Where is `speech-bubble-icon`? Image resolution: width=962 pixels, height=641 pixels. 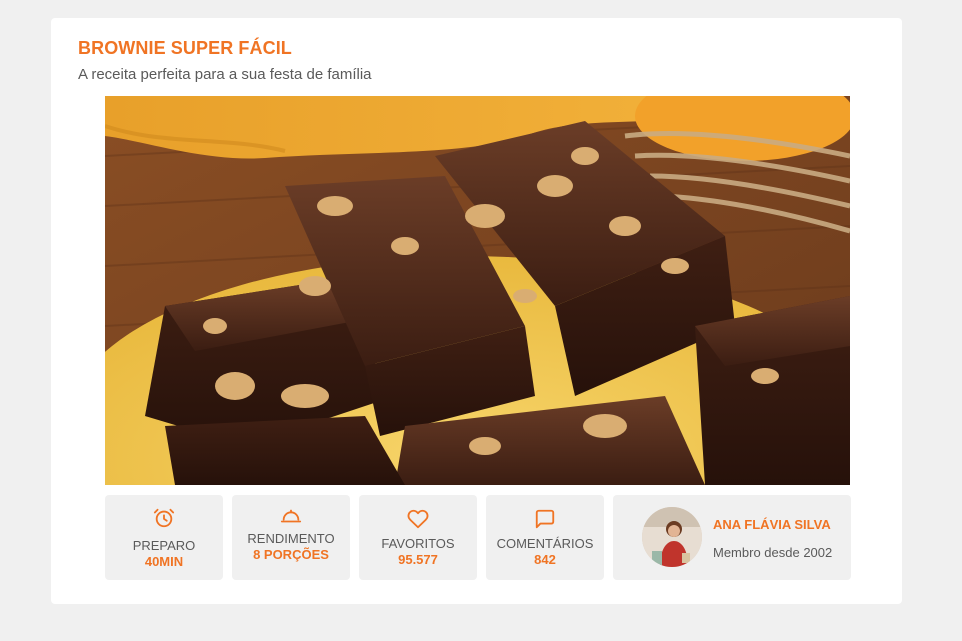 speech-bubble-icon is located at coordinates (545, 520).